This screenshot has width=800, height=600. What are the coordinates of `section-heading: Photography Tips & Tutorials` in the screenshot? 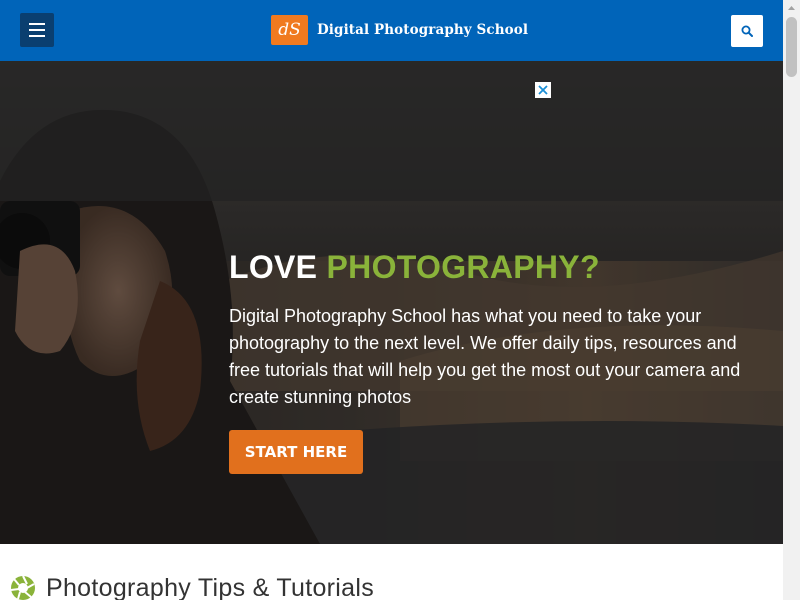 It's located at (192, 586).